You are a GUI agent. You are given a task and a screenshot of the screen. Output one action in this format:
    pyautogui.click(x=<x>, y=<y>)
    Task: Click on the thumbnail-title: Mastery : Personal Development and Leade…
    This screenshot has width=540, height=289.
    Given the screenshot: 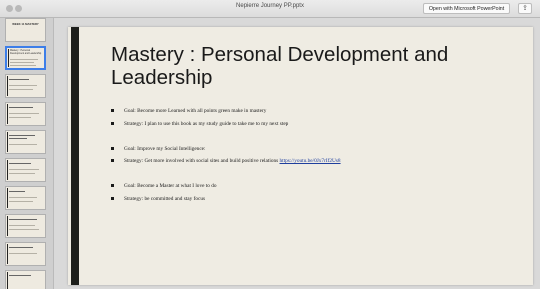 What is the action you would take?
    pyautogui.click(x=26, y=52)
    